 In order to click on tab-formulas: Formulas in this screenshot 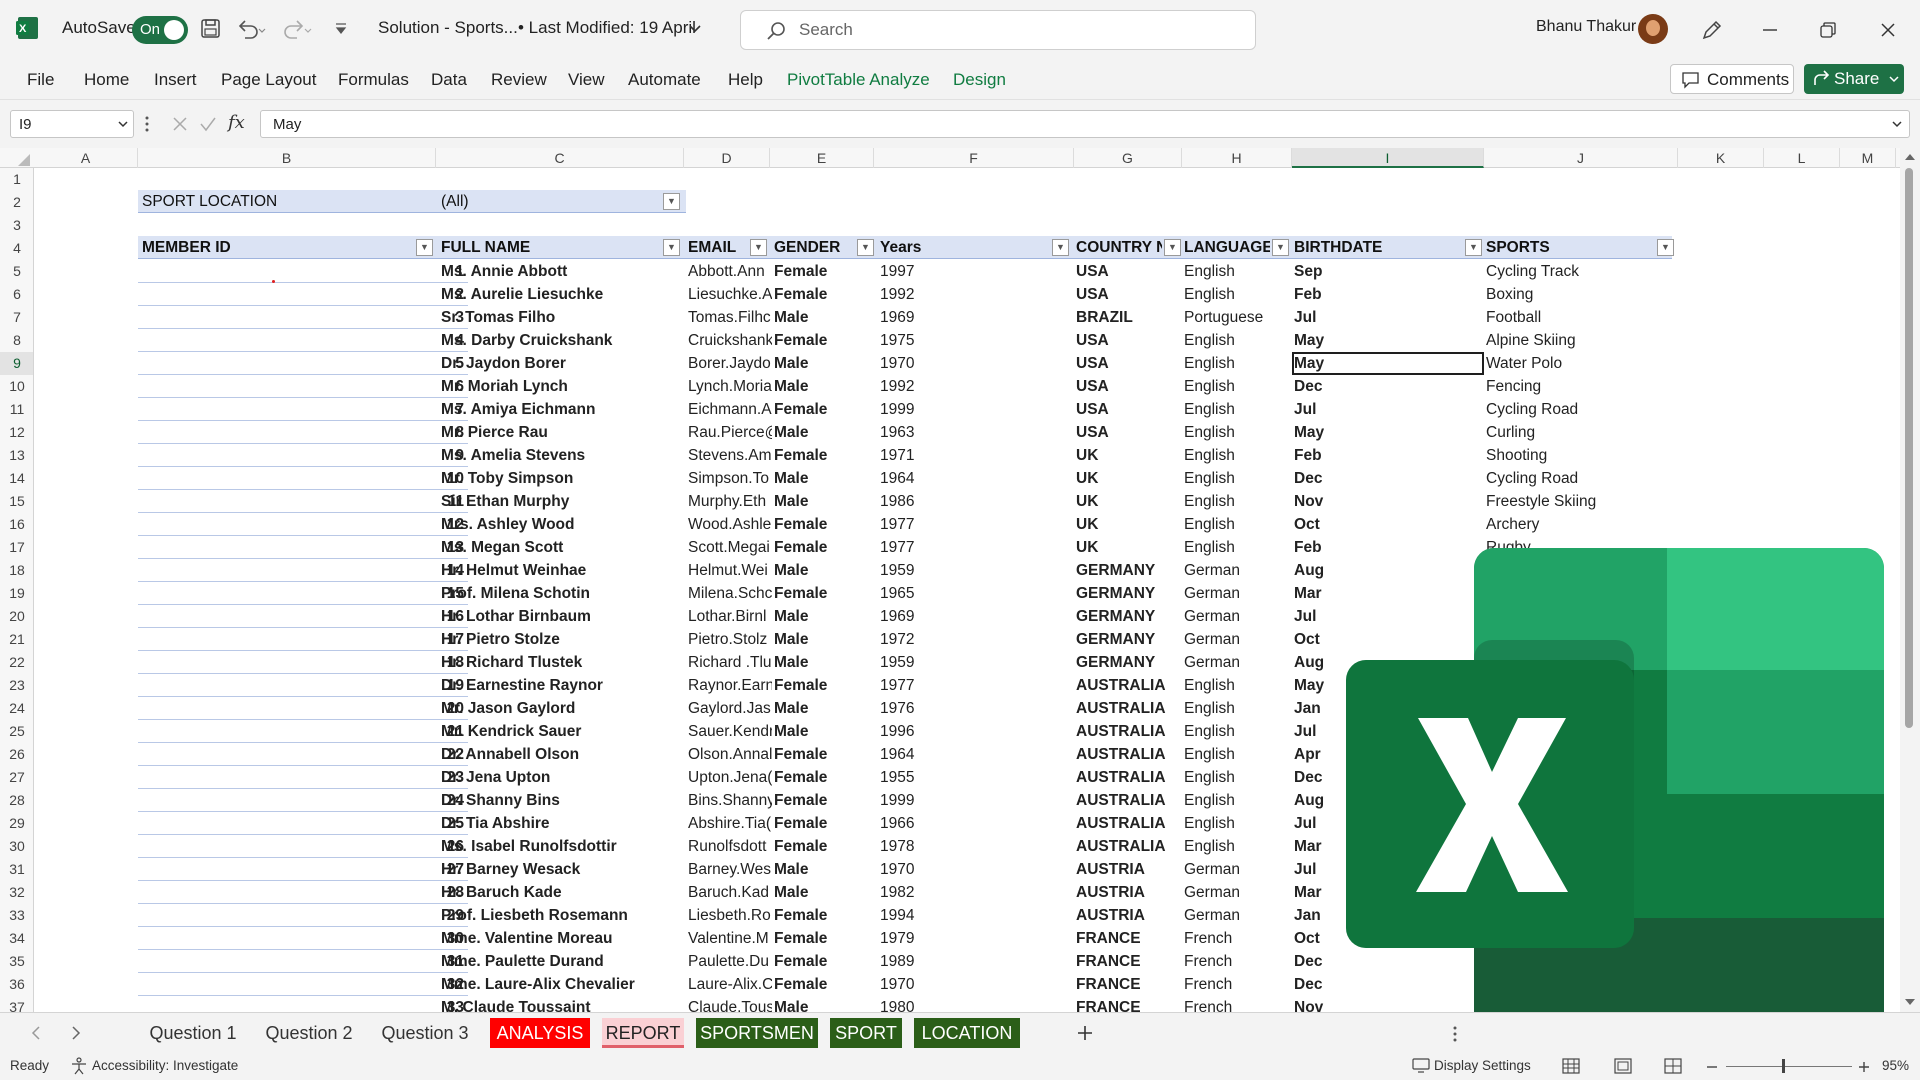, I will do `click(373, 80)`.